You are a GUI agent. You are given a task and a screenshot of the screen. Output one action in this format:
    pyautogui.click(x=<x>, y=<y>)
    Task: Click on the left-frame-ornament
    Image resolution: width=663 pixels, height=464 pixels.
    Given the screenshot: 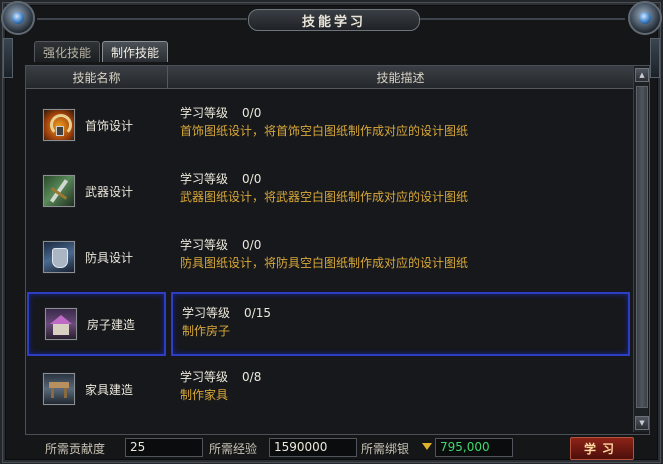 What is the action you would take?
    pyautogui.click(x=8, y=58)
    